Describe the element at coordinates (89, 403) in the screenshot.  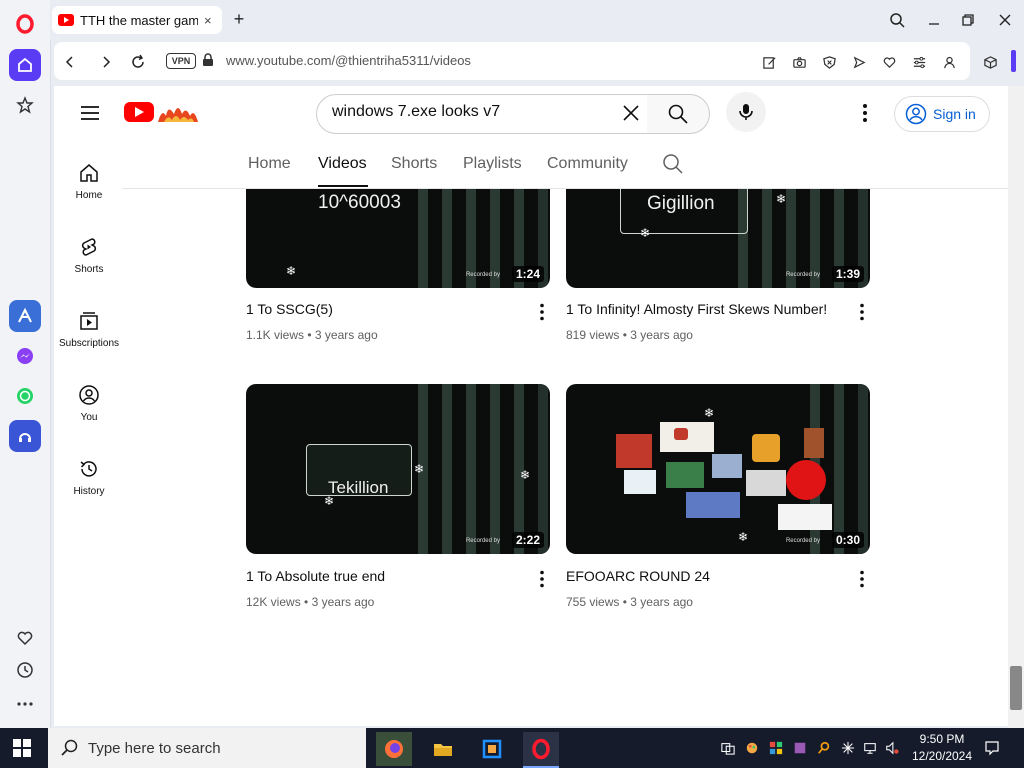
I see `guide-item-you: You` at that location.